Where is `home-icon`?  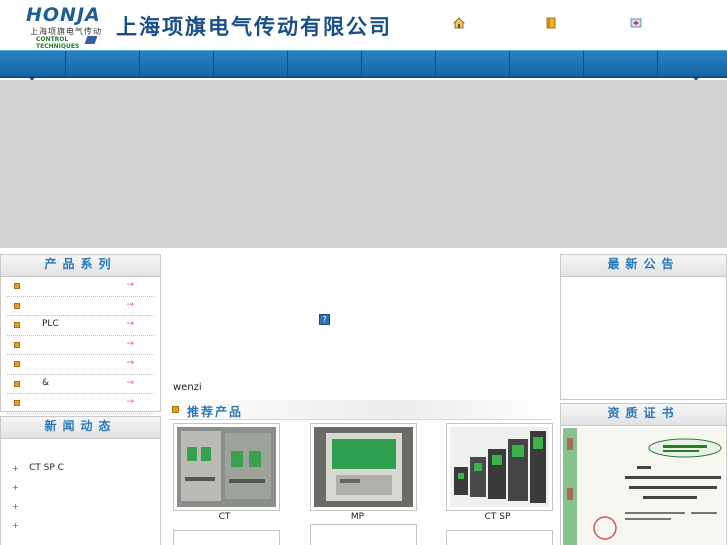 home-icon is located at coordinates (459, 23).